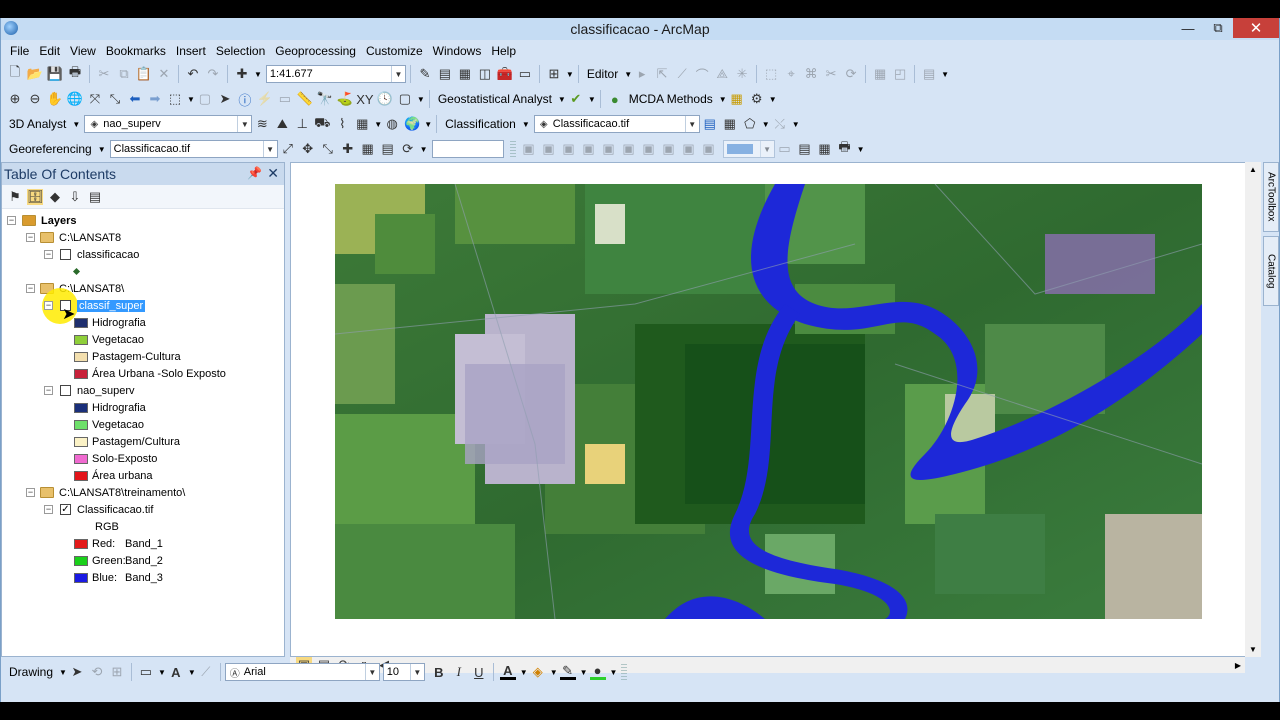 The width and height of the screenshot is (1280, 720). What do you see at coordinates (362, 124) in the screenshot?
I see `profile-graph-icon: ▦` at bounding box center [362, 124].